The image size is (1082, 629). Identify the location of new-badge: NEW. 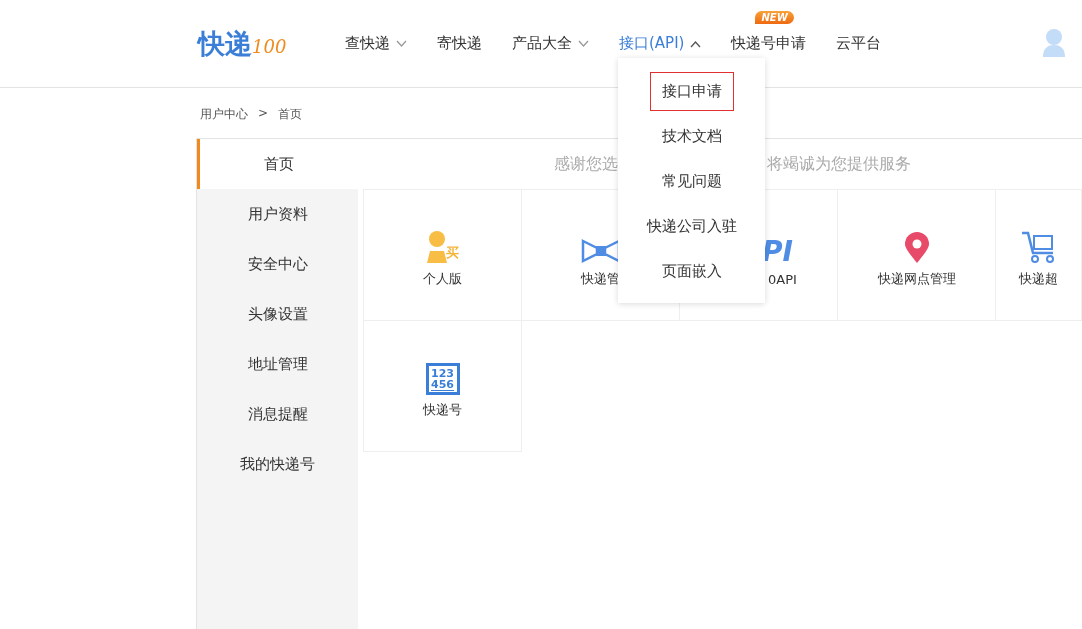
(774, 17).